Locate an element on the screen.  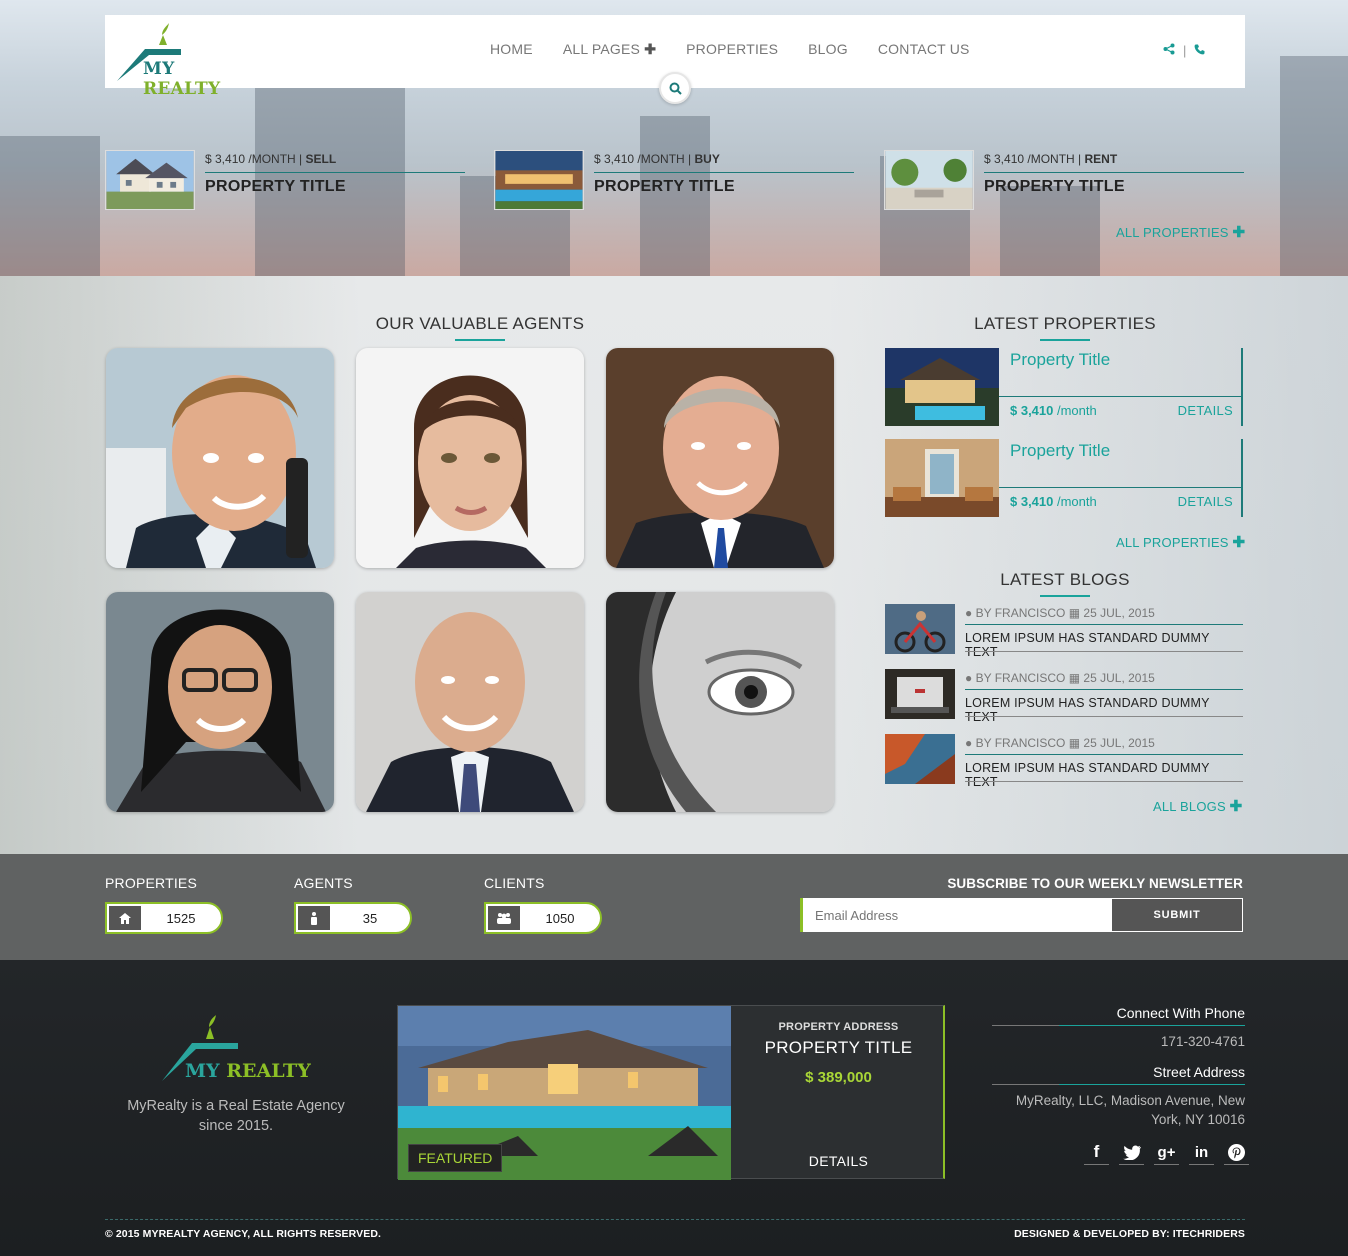
nav-all-pages-label: ALL PAGES is located at coordinates (601, 49).